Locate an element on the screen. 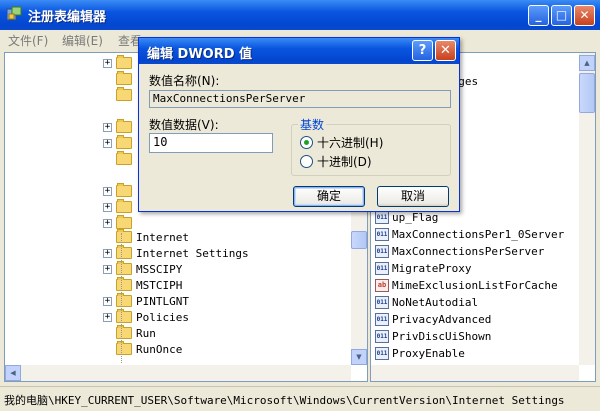  tree-scroll-thumb is located at coordinates (359, 240).